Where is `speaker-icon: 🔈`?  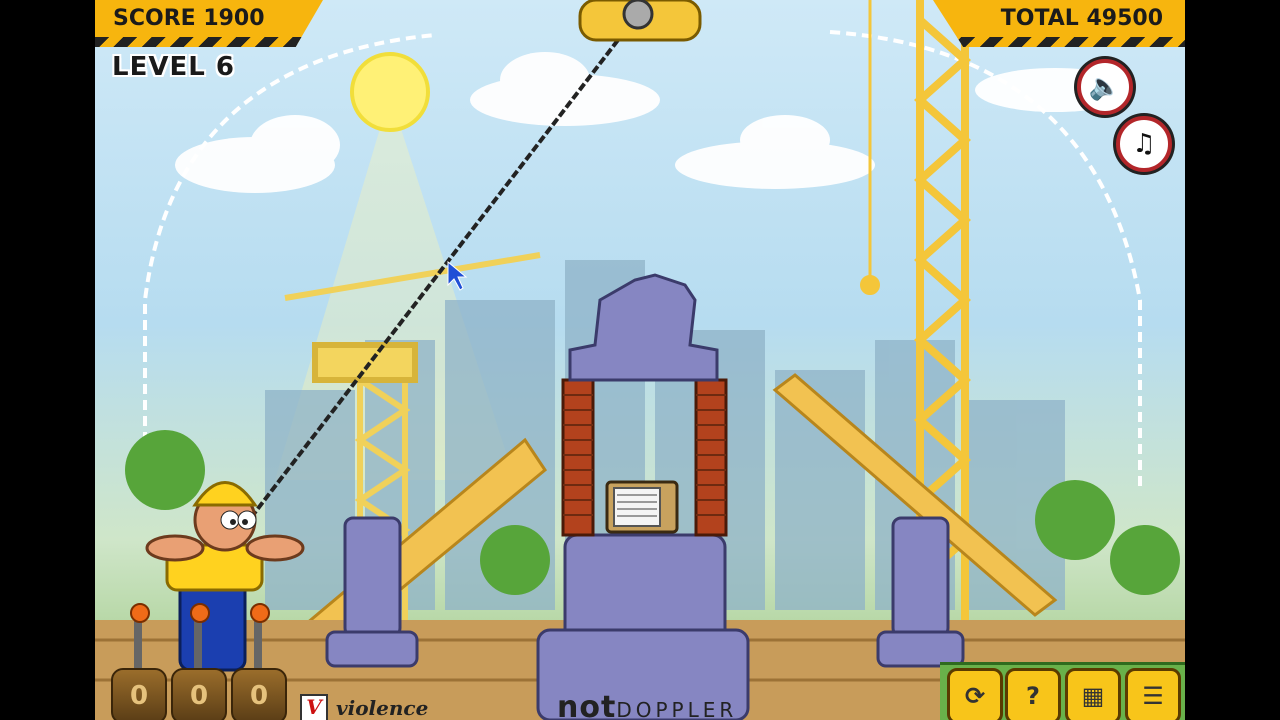
speaker-icon: 🔈 is located at coordinates (1105, 87).